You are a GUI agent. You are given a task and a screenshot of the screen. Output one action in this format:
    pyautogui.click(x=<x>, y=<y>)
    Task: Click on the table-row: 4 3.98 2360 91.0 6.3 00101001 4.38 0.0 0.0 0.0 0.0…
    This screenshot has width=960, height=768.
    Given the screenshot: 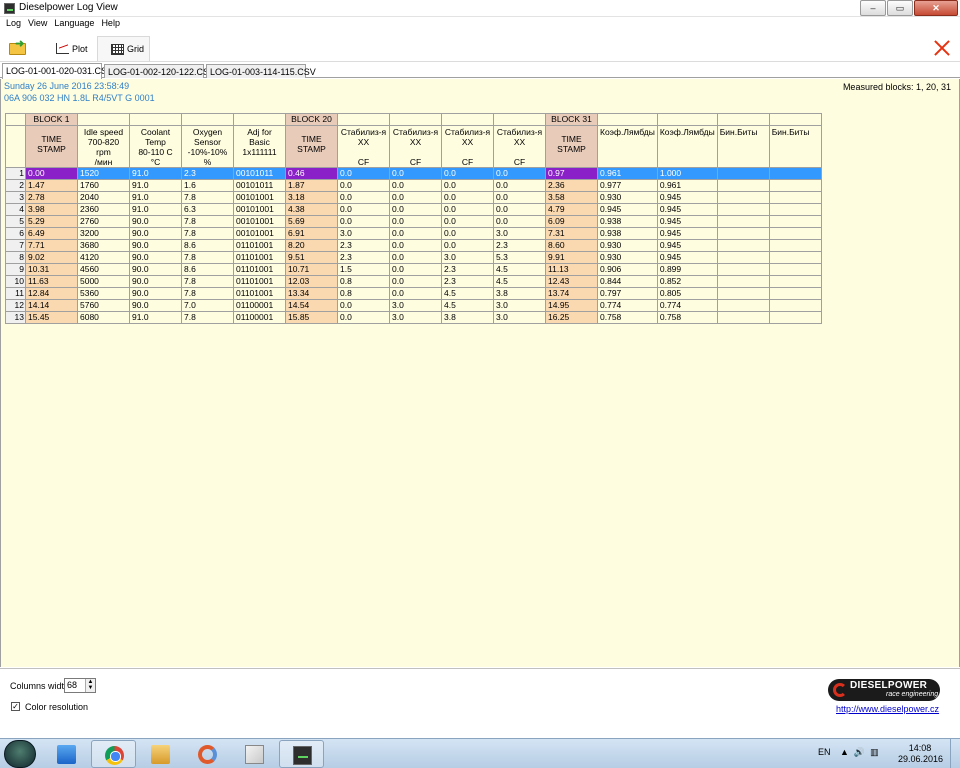 What is the action you would take?
    pyautogui.click(x=413, y=209)
    